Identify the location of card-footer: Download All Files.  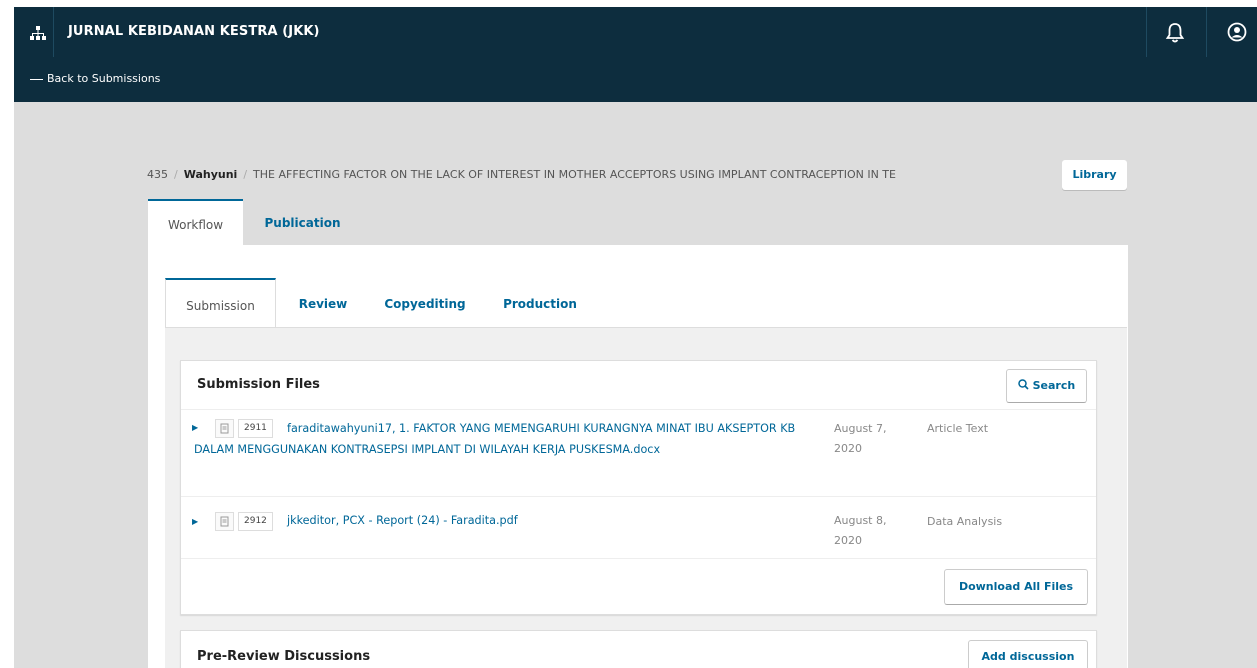
(638, 586).